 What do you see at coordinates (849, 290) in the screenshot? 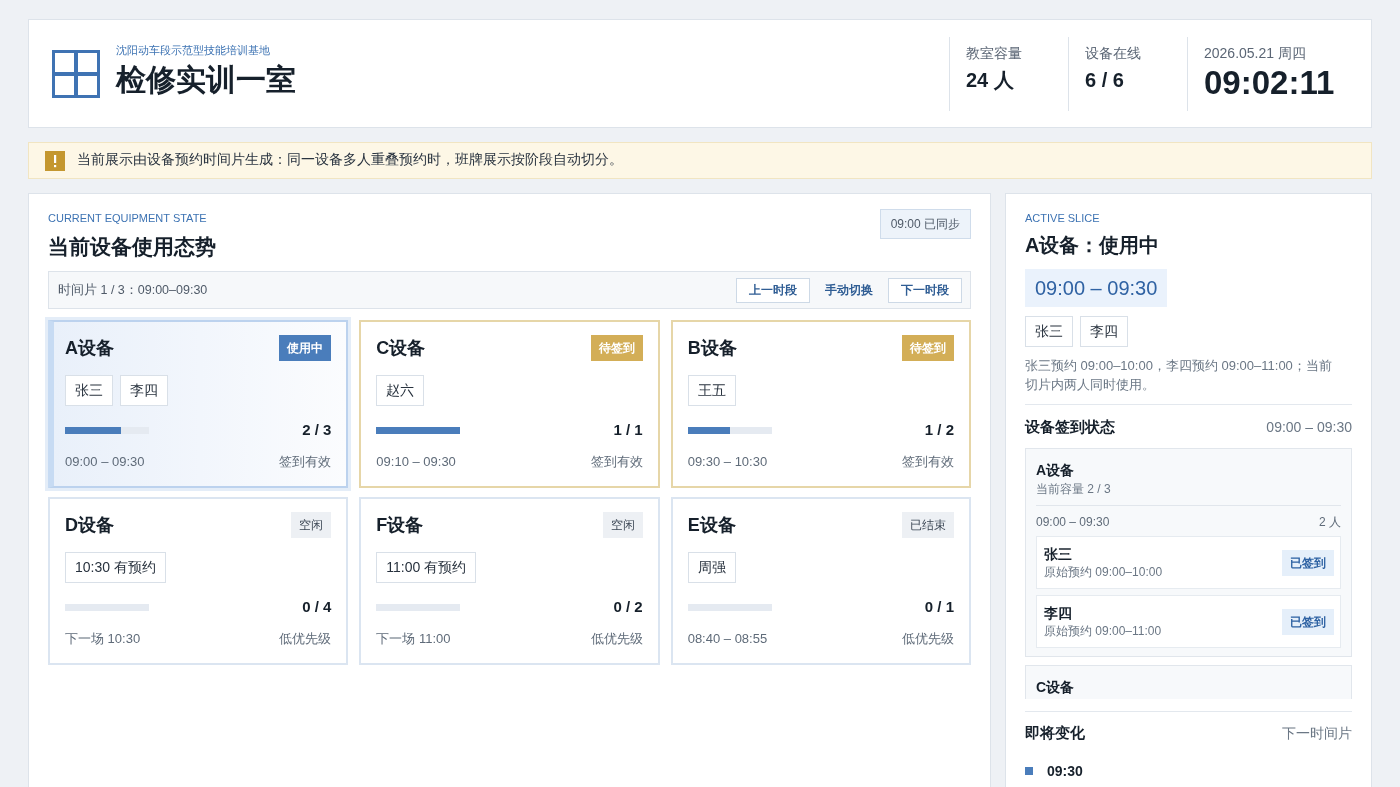
I see `slice-button: 手动切换` at bounding box center [849, 290].